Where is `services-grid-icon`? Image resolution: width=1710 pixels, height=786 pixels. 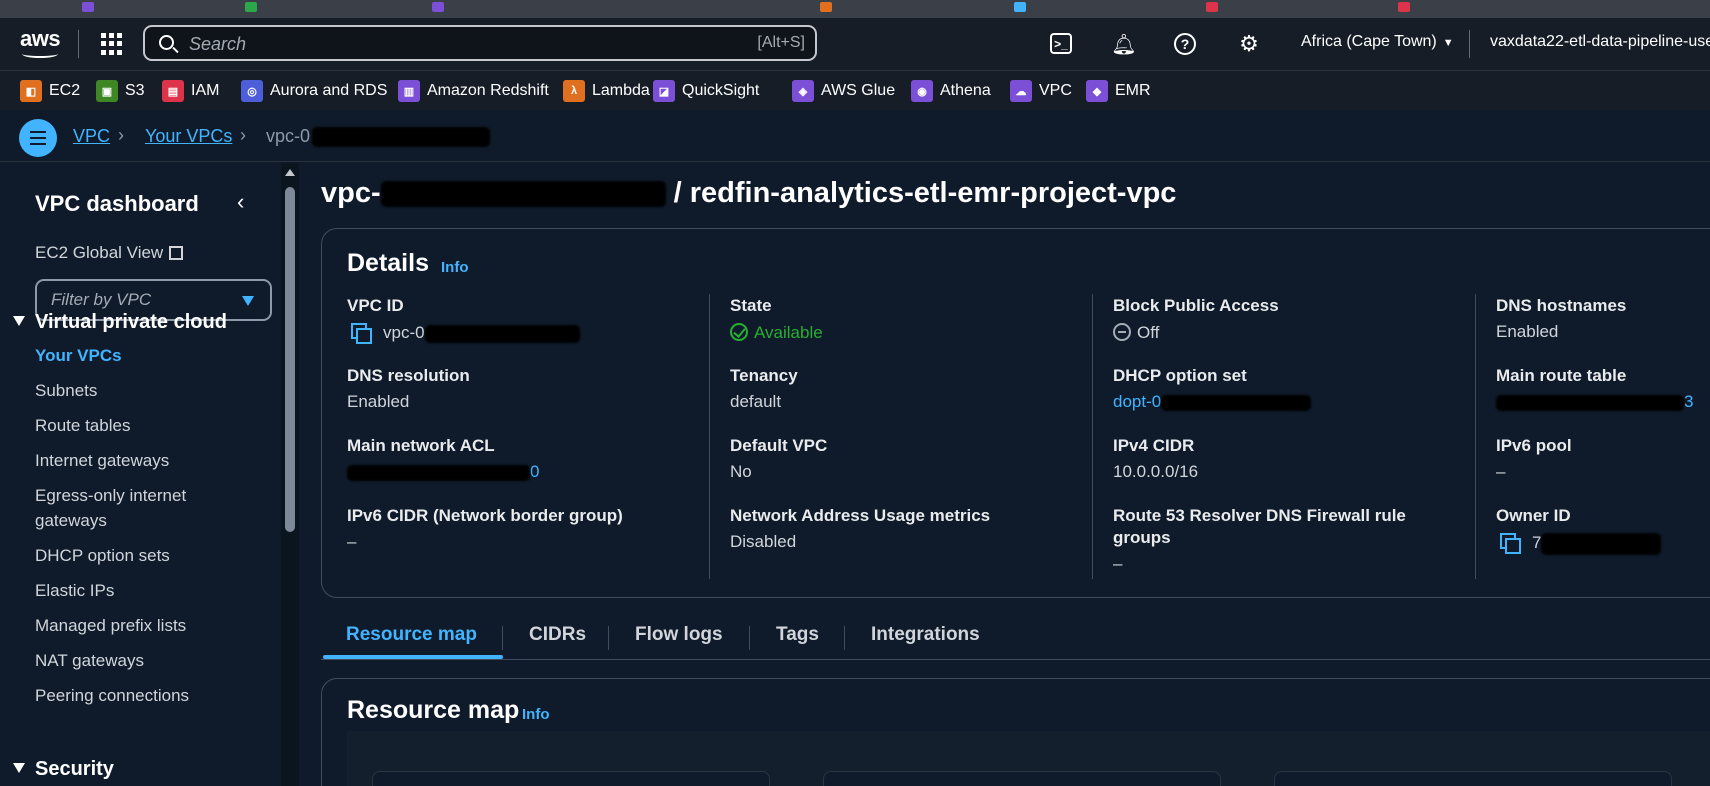
services-grid-icon is located at coordinates (112, 44).